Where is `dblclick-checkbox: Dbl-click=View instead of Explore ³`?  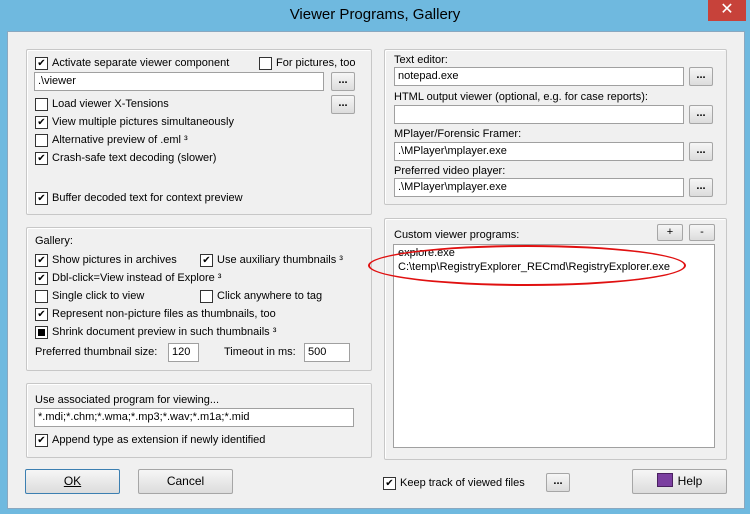 dblclick-checkbox: Dbl-click=View instead of Explore ³ is located at coordinates (128, 278).